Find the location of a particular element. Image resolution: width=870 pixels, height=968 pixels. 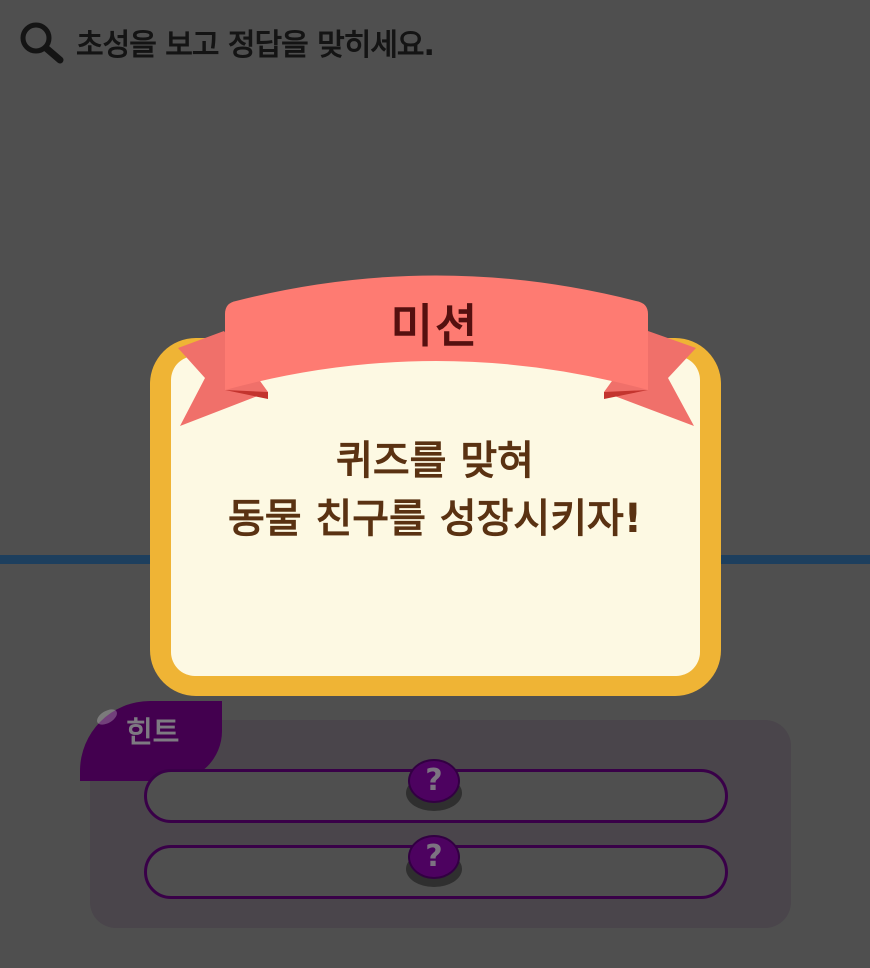

mission-title: 미션 is located at coordinates (435, 326).